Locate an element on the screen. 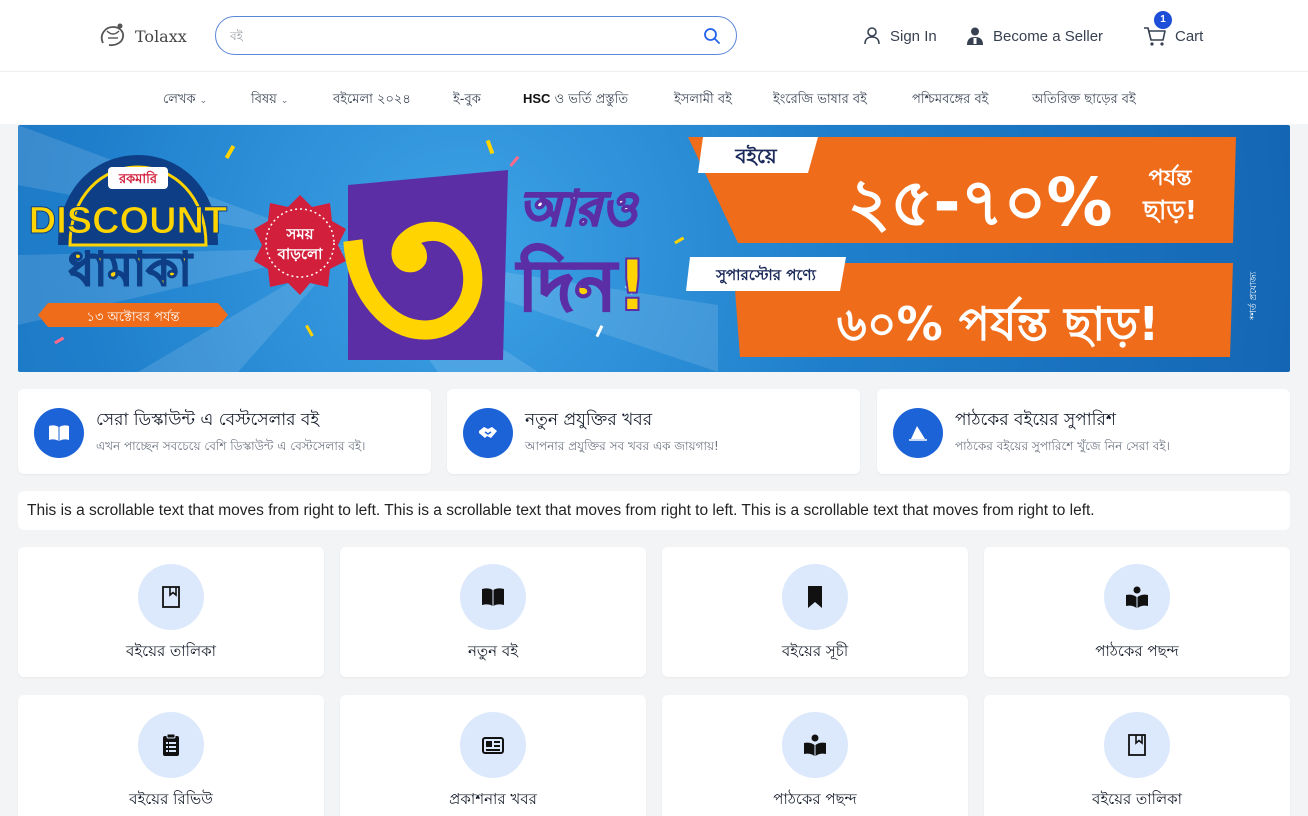  search-input is located at coordinates (460, 36).